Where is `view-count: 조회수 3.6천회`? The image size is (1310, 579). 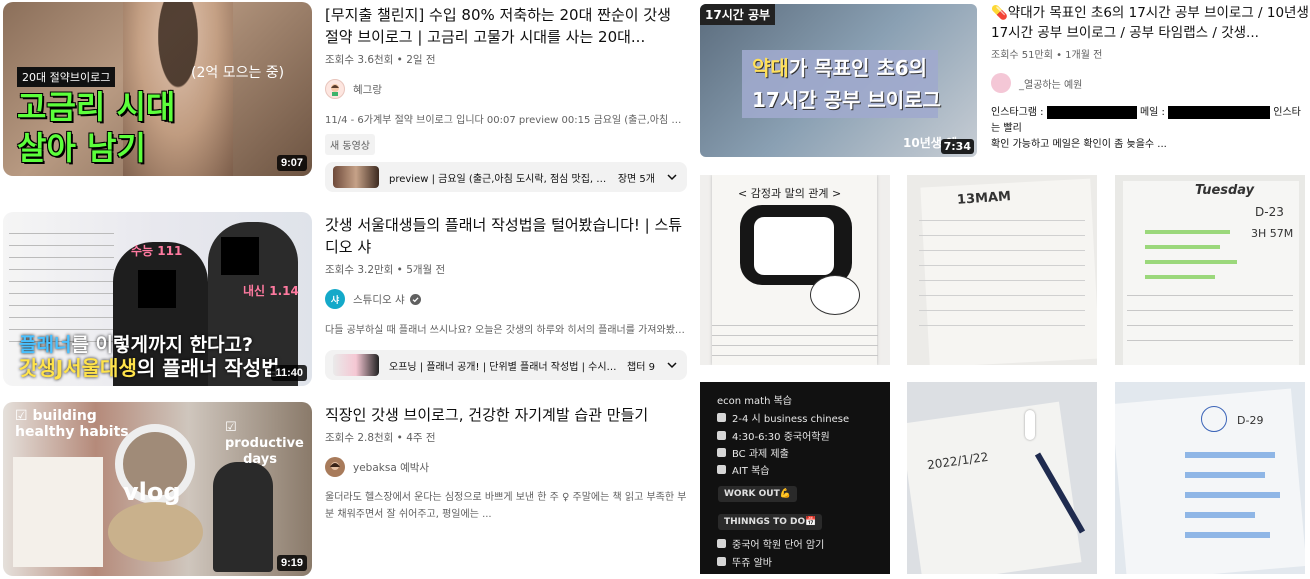 view-count: 조회수 3.6천회 is located at coordinates (359, 60).